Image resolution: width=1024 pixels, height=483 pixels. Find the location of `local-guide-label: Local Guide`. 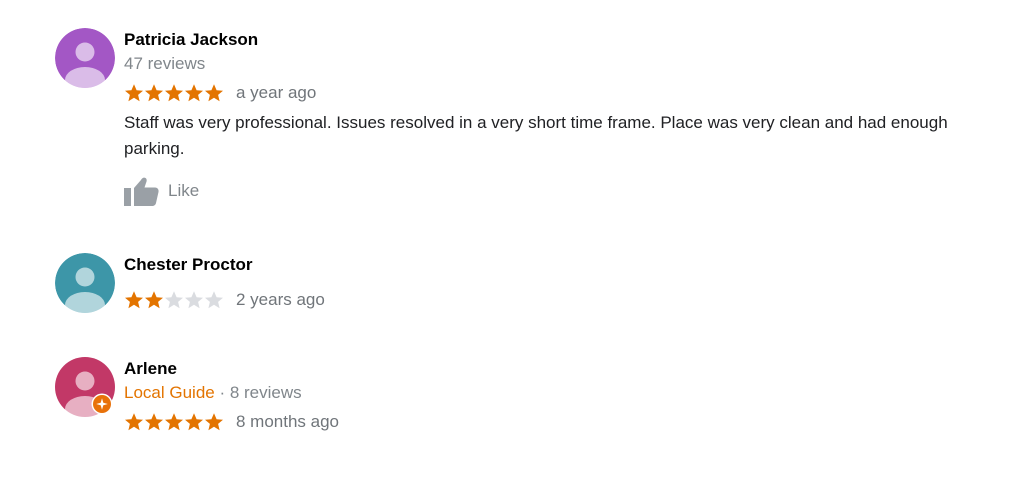

local-guide-label: Local Guide is located at coordinates (169, 392).